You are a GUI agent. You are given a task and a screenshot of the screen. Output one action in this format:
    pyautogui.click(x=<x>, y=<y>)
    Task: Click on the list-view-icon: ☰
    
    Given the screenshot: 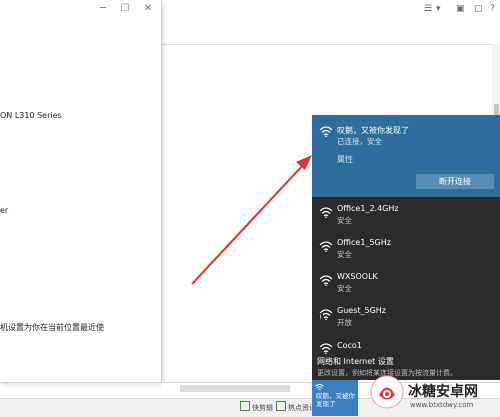 What is the action you would take?
    pyautogui.click(x=428, y=9)
    